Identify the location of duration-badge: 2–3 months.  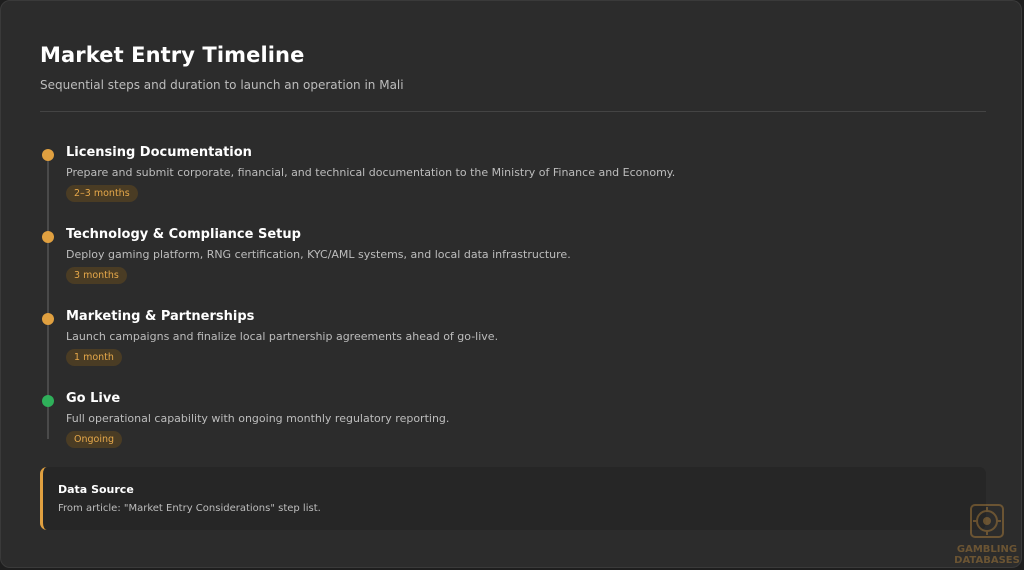
(102, 193).